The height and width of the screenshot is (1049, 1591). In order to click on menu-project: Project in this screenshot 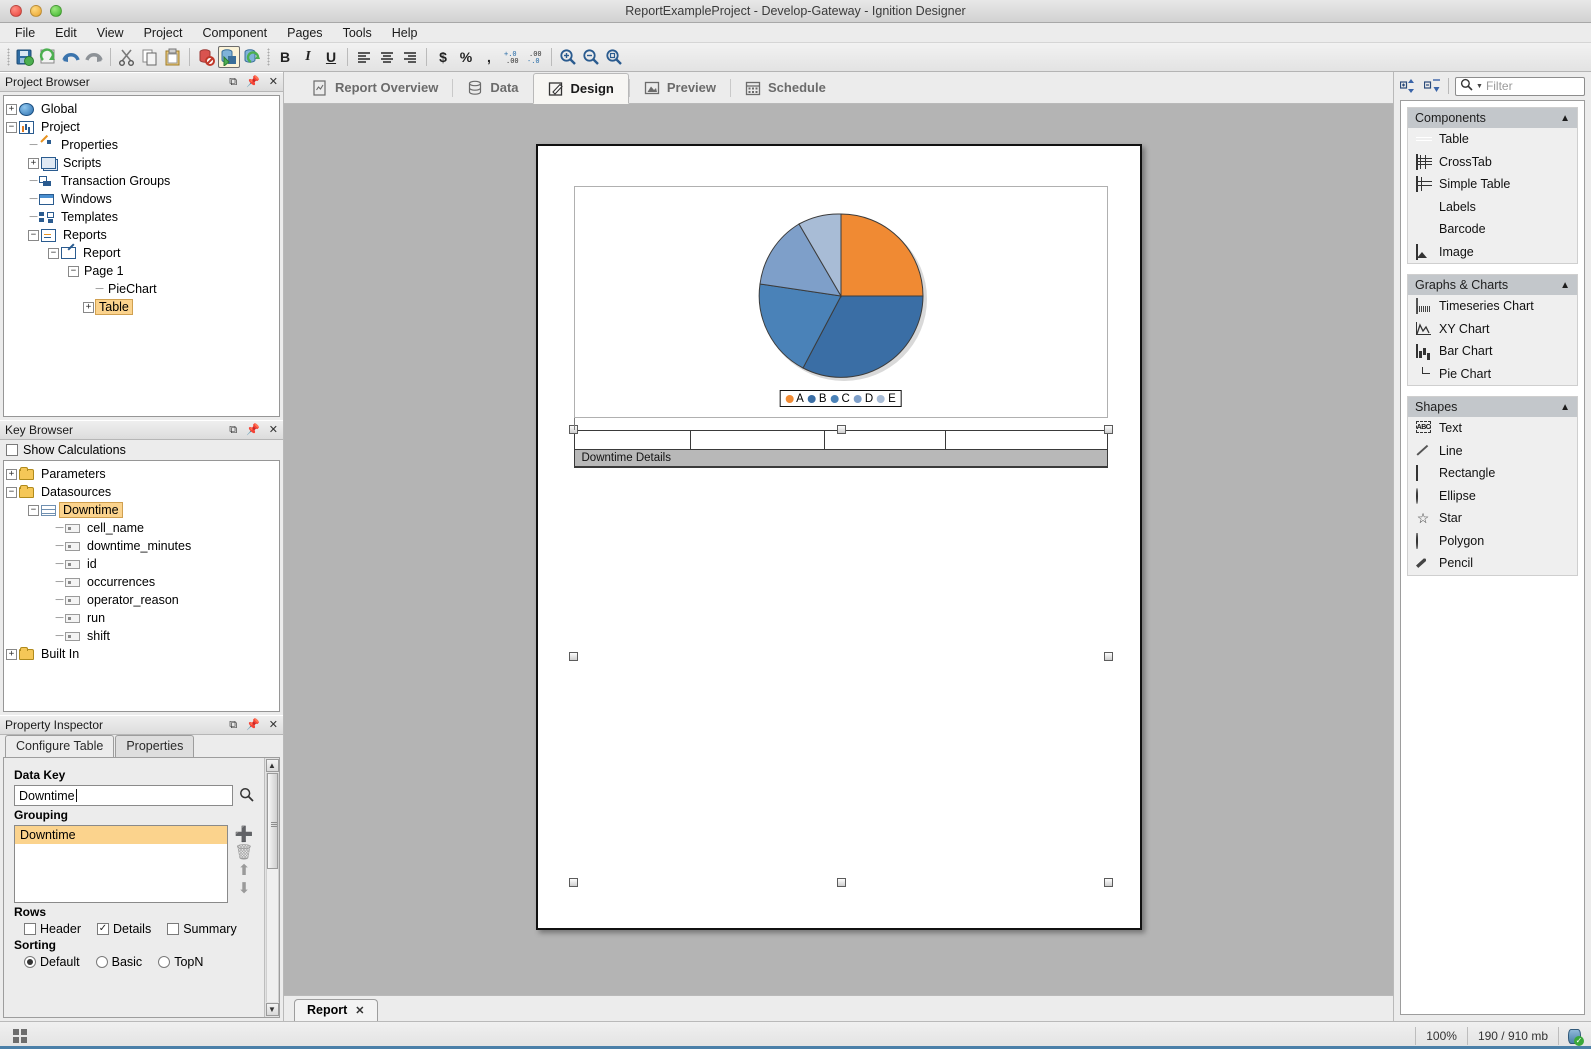, I will do `click(163, 33)`.